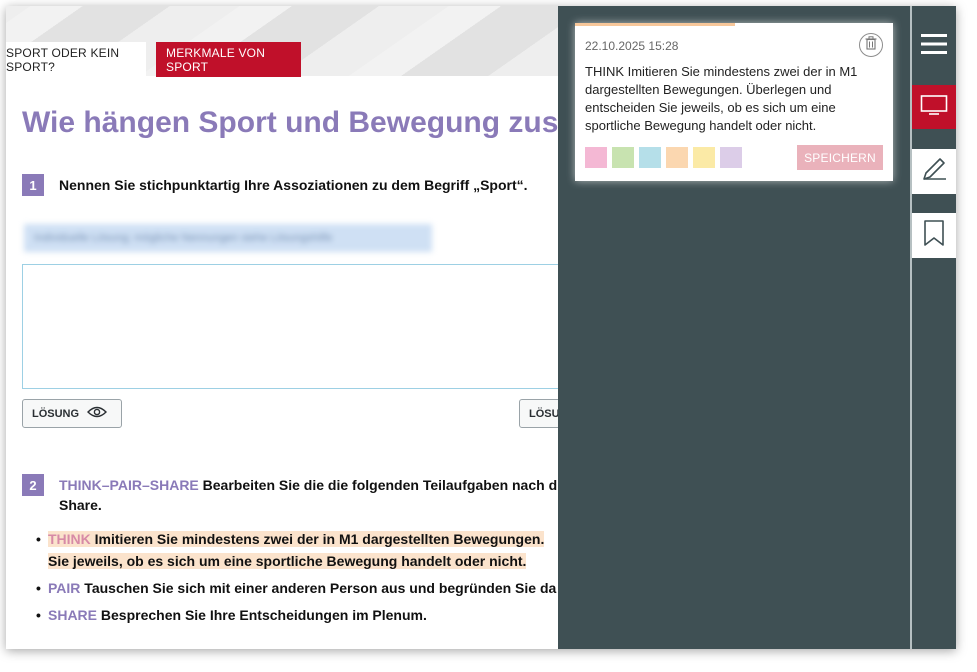  Describe the element at coordinates (33, 485) in the screenshot. I see `task-number-badge: 2` at that location.